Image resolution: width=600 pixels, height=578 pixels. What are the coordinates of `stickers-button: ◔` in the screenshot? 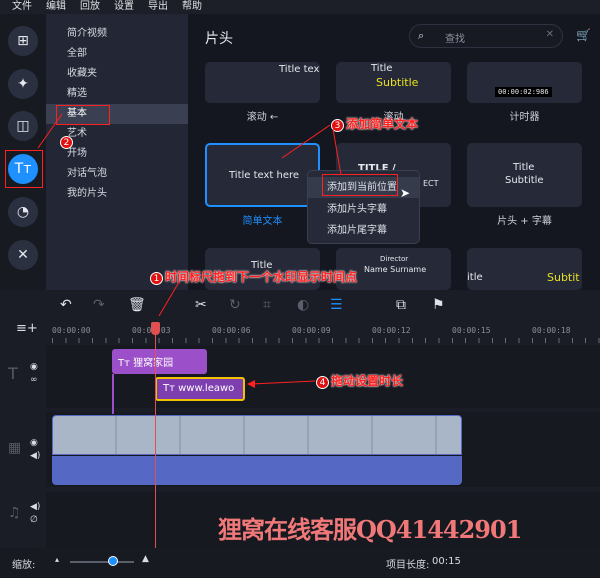 It's located at (23, 212).